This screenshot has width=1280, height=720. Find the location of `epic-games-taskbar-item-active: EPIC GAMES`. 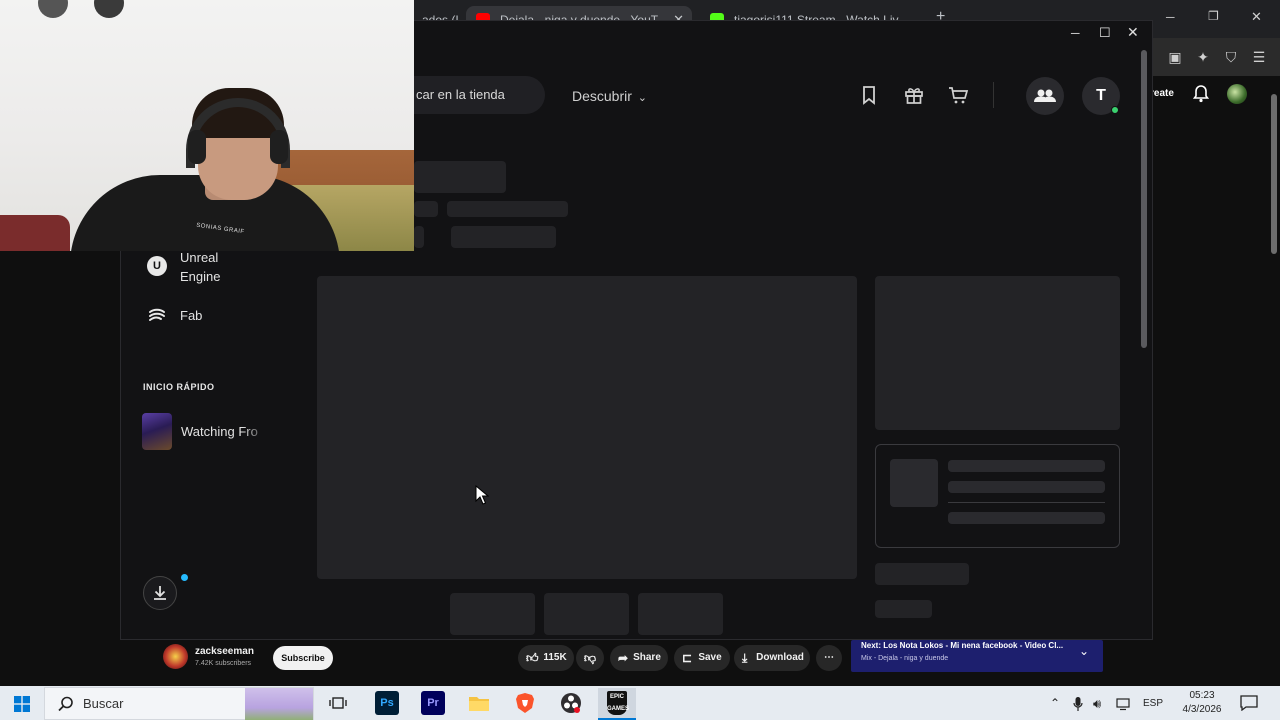

epic-games-taskbar-item-active: EPIC GAMES is located at coordinates (617, 704).